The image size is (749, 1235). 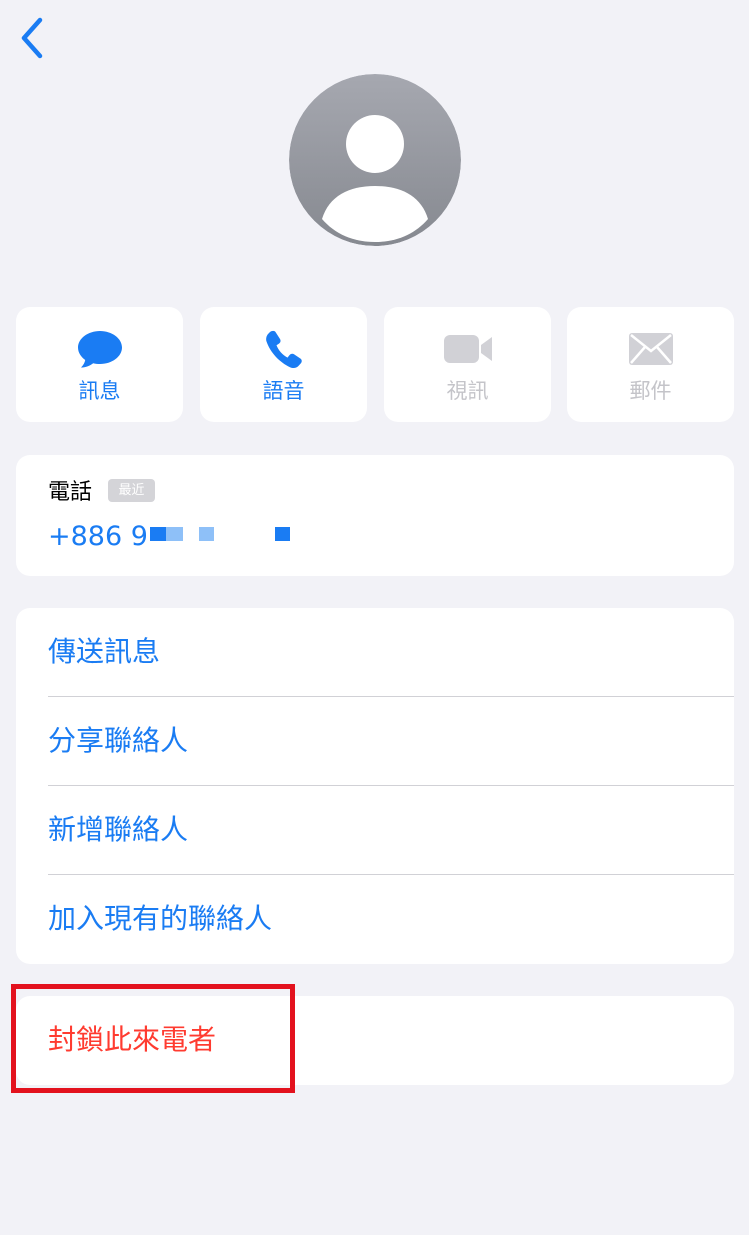 What do you see at coordinates (467, 364) in the screenshot?
I see `video-call-action-button: 視訊` at bounding box center [467, 364].